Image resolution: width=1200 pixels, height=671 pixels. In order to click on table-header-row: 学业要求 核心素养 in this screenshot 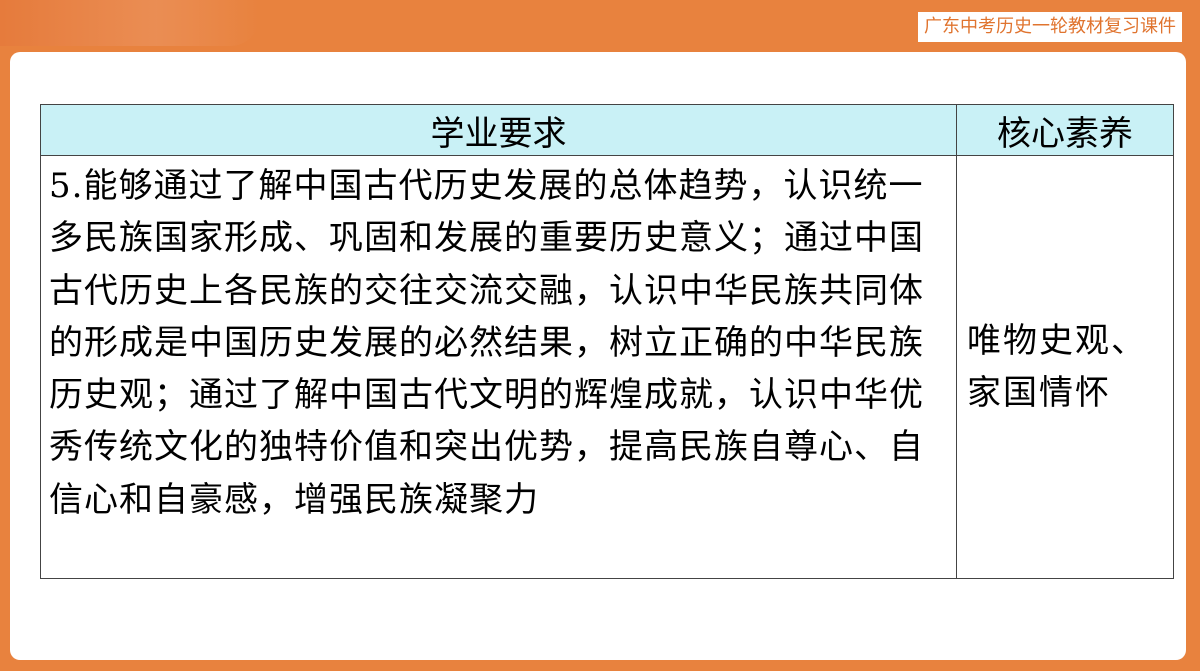, I will do `click(607, 130)`.